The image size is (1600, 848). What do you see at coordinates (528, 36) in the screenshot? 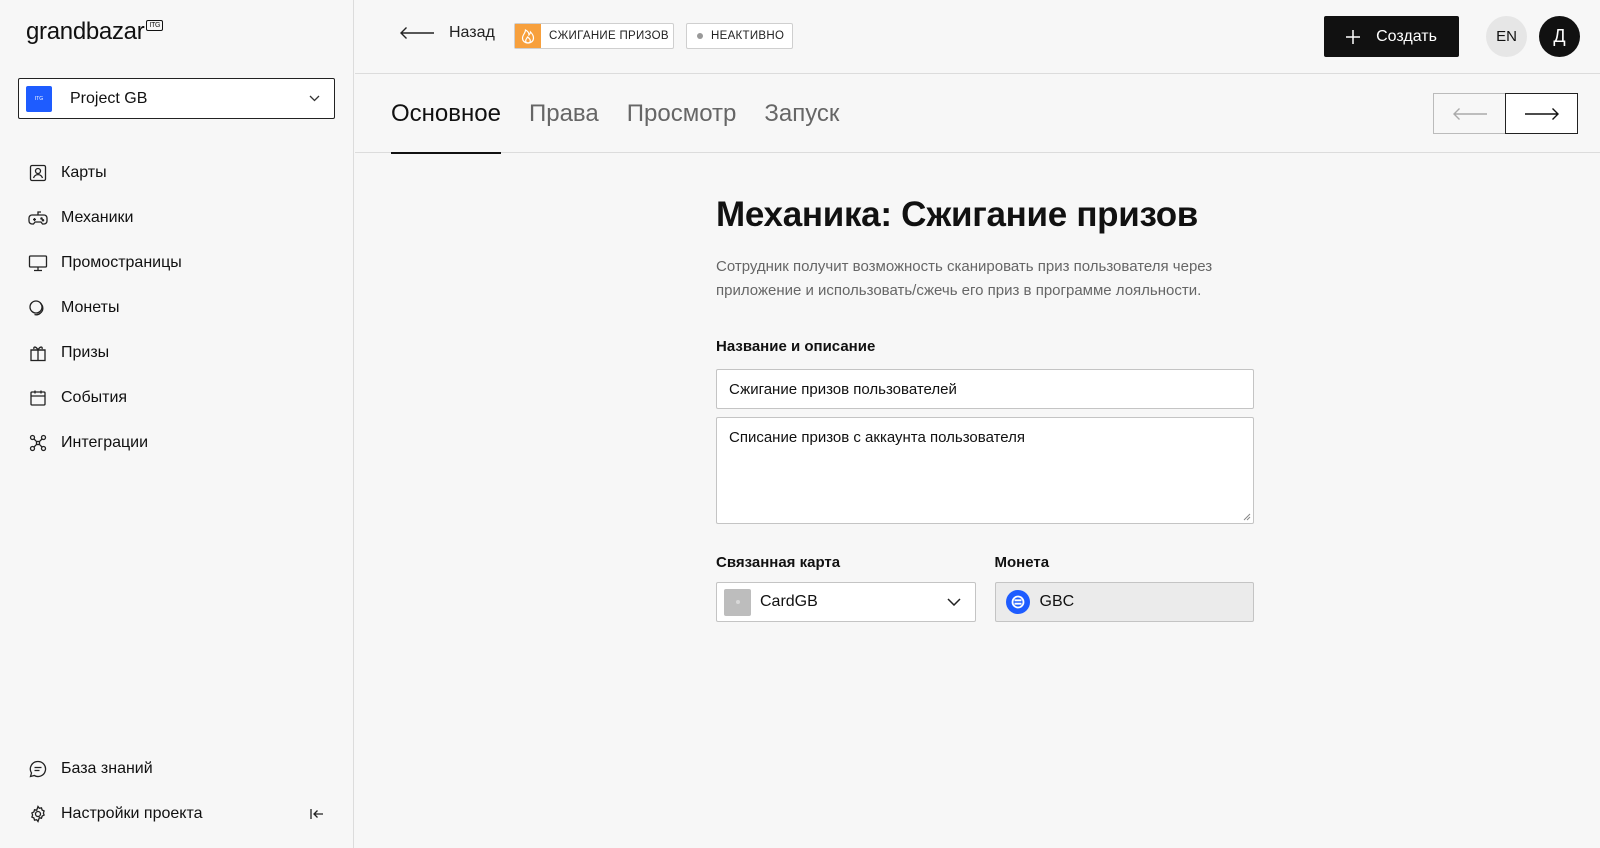
I see `fire-icon` at bounding box center [528, 36].